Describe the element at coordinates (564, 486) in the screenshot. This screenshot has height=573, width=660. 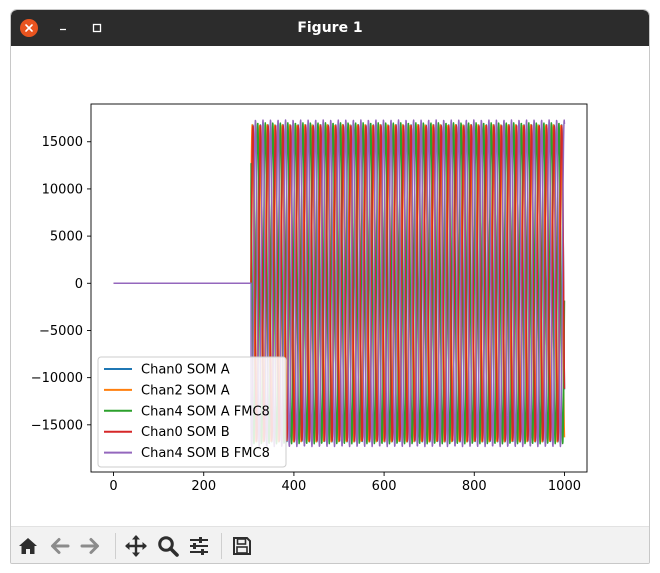
I see `x-tick-label: 1000` at that location.